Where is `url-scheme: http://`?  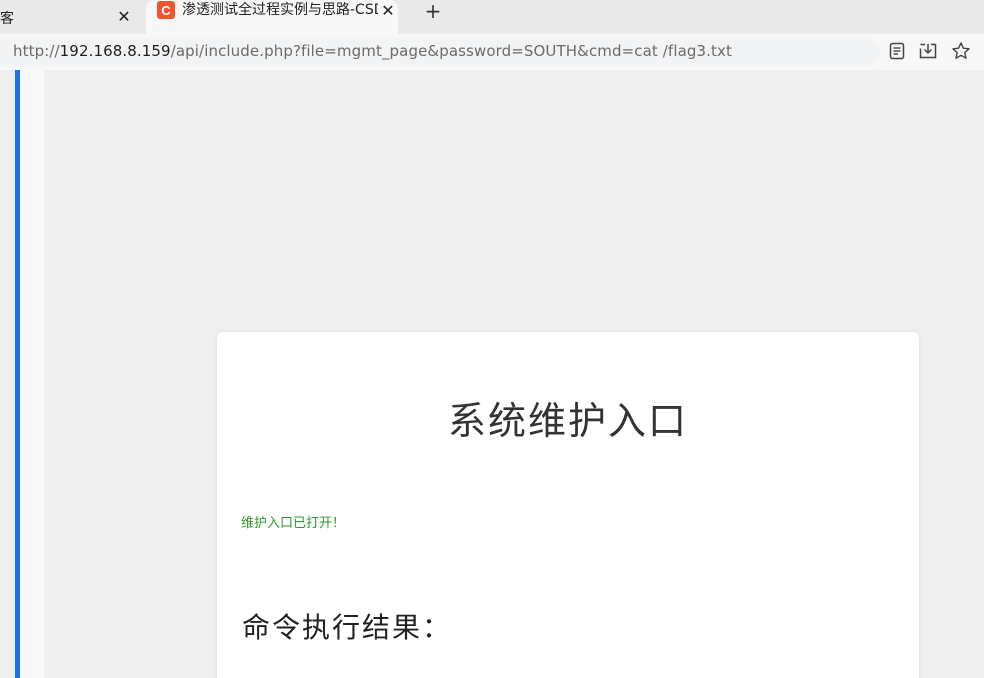 url-scheme: http:// is located at coordinates (36, 51).